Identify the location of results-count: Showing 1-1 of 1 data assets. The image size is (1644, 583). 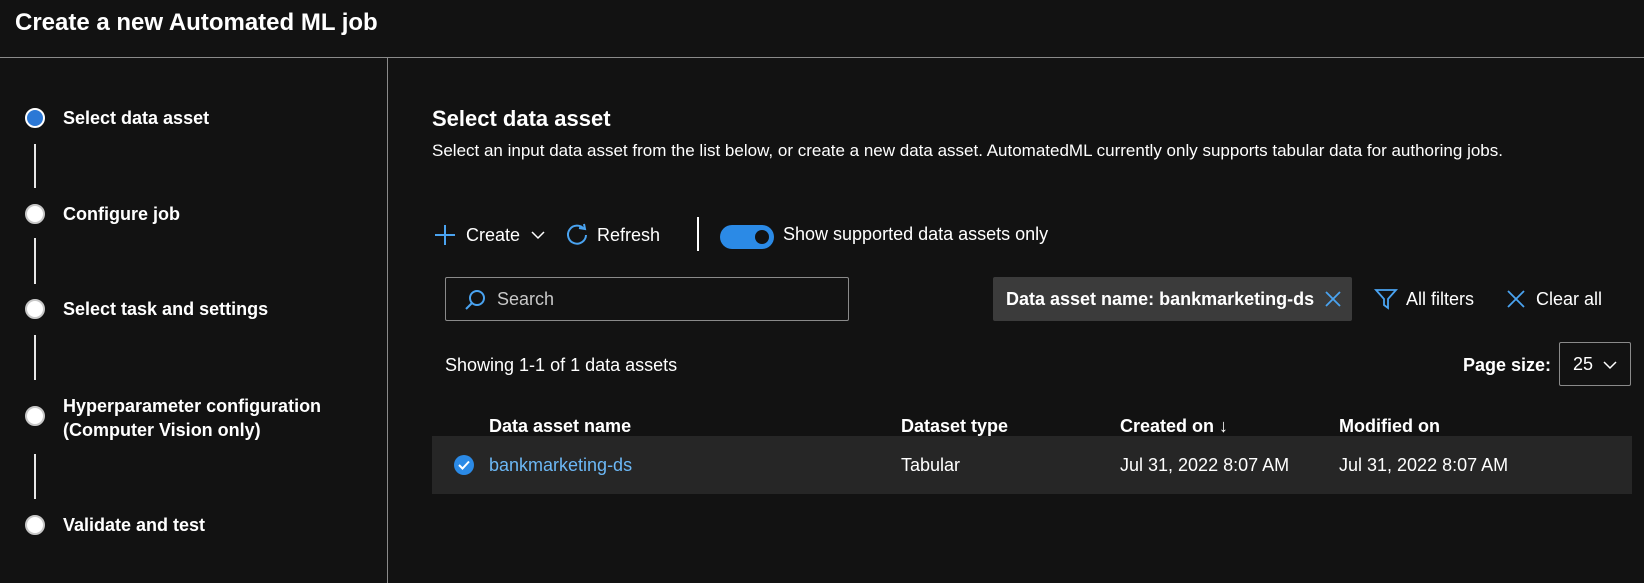
(561, 365).